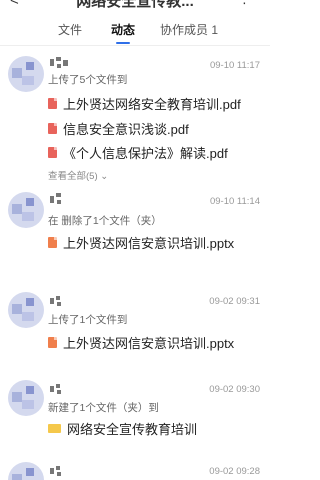  I want to click on file-name: 《个人信息保护法》解读.pdf, so click(145, 153).